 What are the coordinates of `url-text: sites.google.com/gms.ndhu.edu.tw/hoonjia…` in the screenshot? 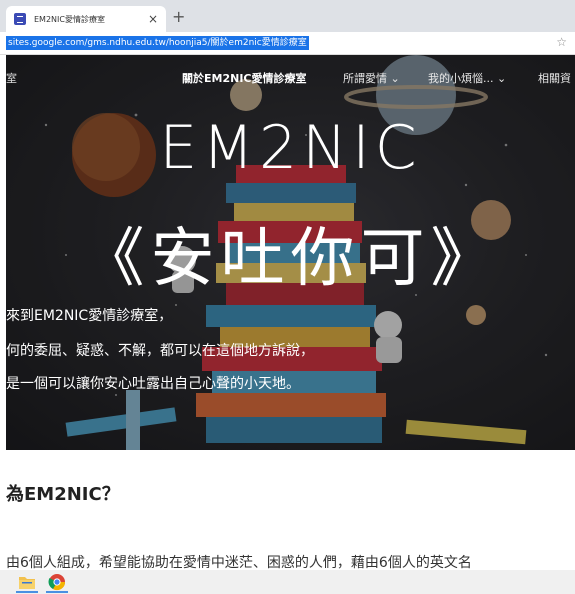 It's located at (157, 43).